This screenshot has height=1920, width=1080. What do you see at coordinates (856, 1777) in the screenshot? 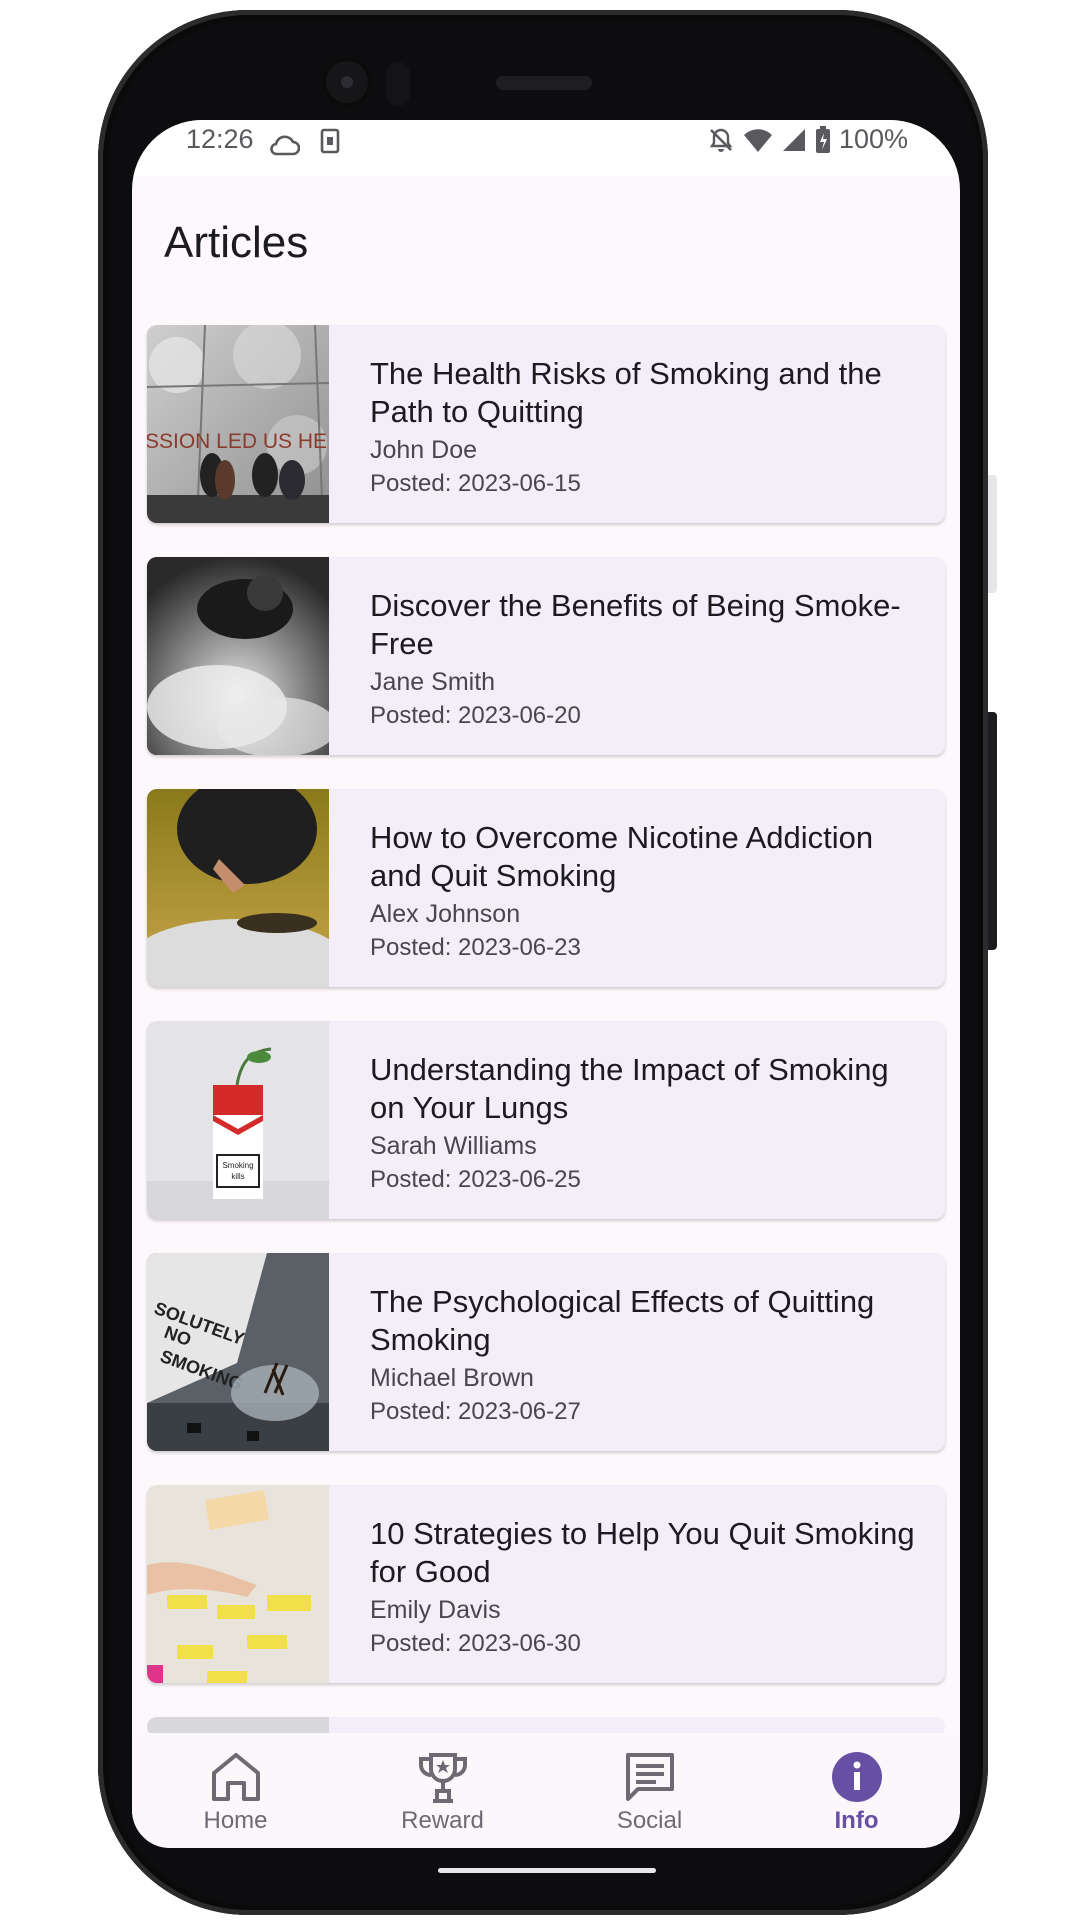
I see `info-icon` at bounding box center [856, 1777].